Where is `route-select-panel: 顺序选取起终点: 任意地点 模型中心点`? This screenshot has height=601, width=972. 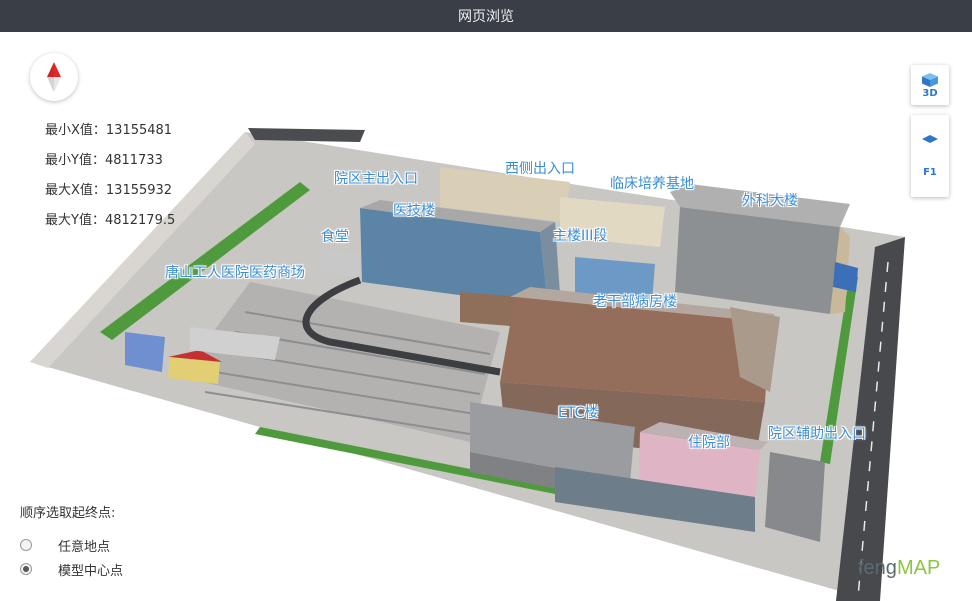 route-select-panel: 顺序选取起终点: 任意地点 模型中心点 is located at coordinates (71, 541).